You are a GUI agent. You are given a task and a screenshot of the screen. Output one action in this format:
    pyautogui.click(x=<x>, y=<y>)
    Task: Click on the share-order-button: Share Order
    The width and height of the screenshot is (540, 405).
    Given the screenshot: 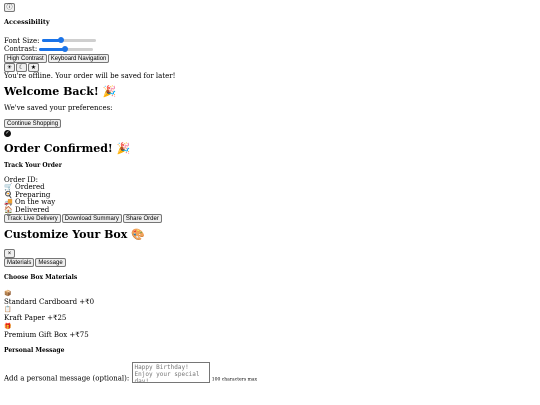 What is the action you would take?
    pyautogui.click(x=142, y=219)
    